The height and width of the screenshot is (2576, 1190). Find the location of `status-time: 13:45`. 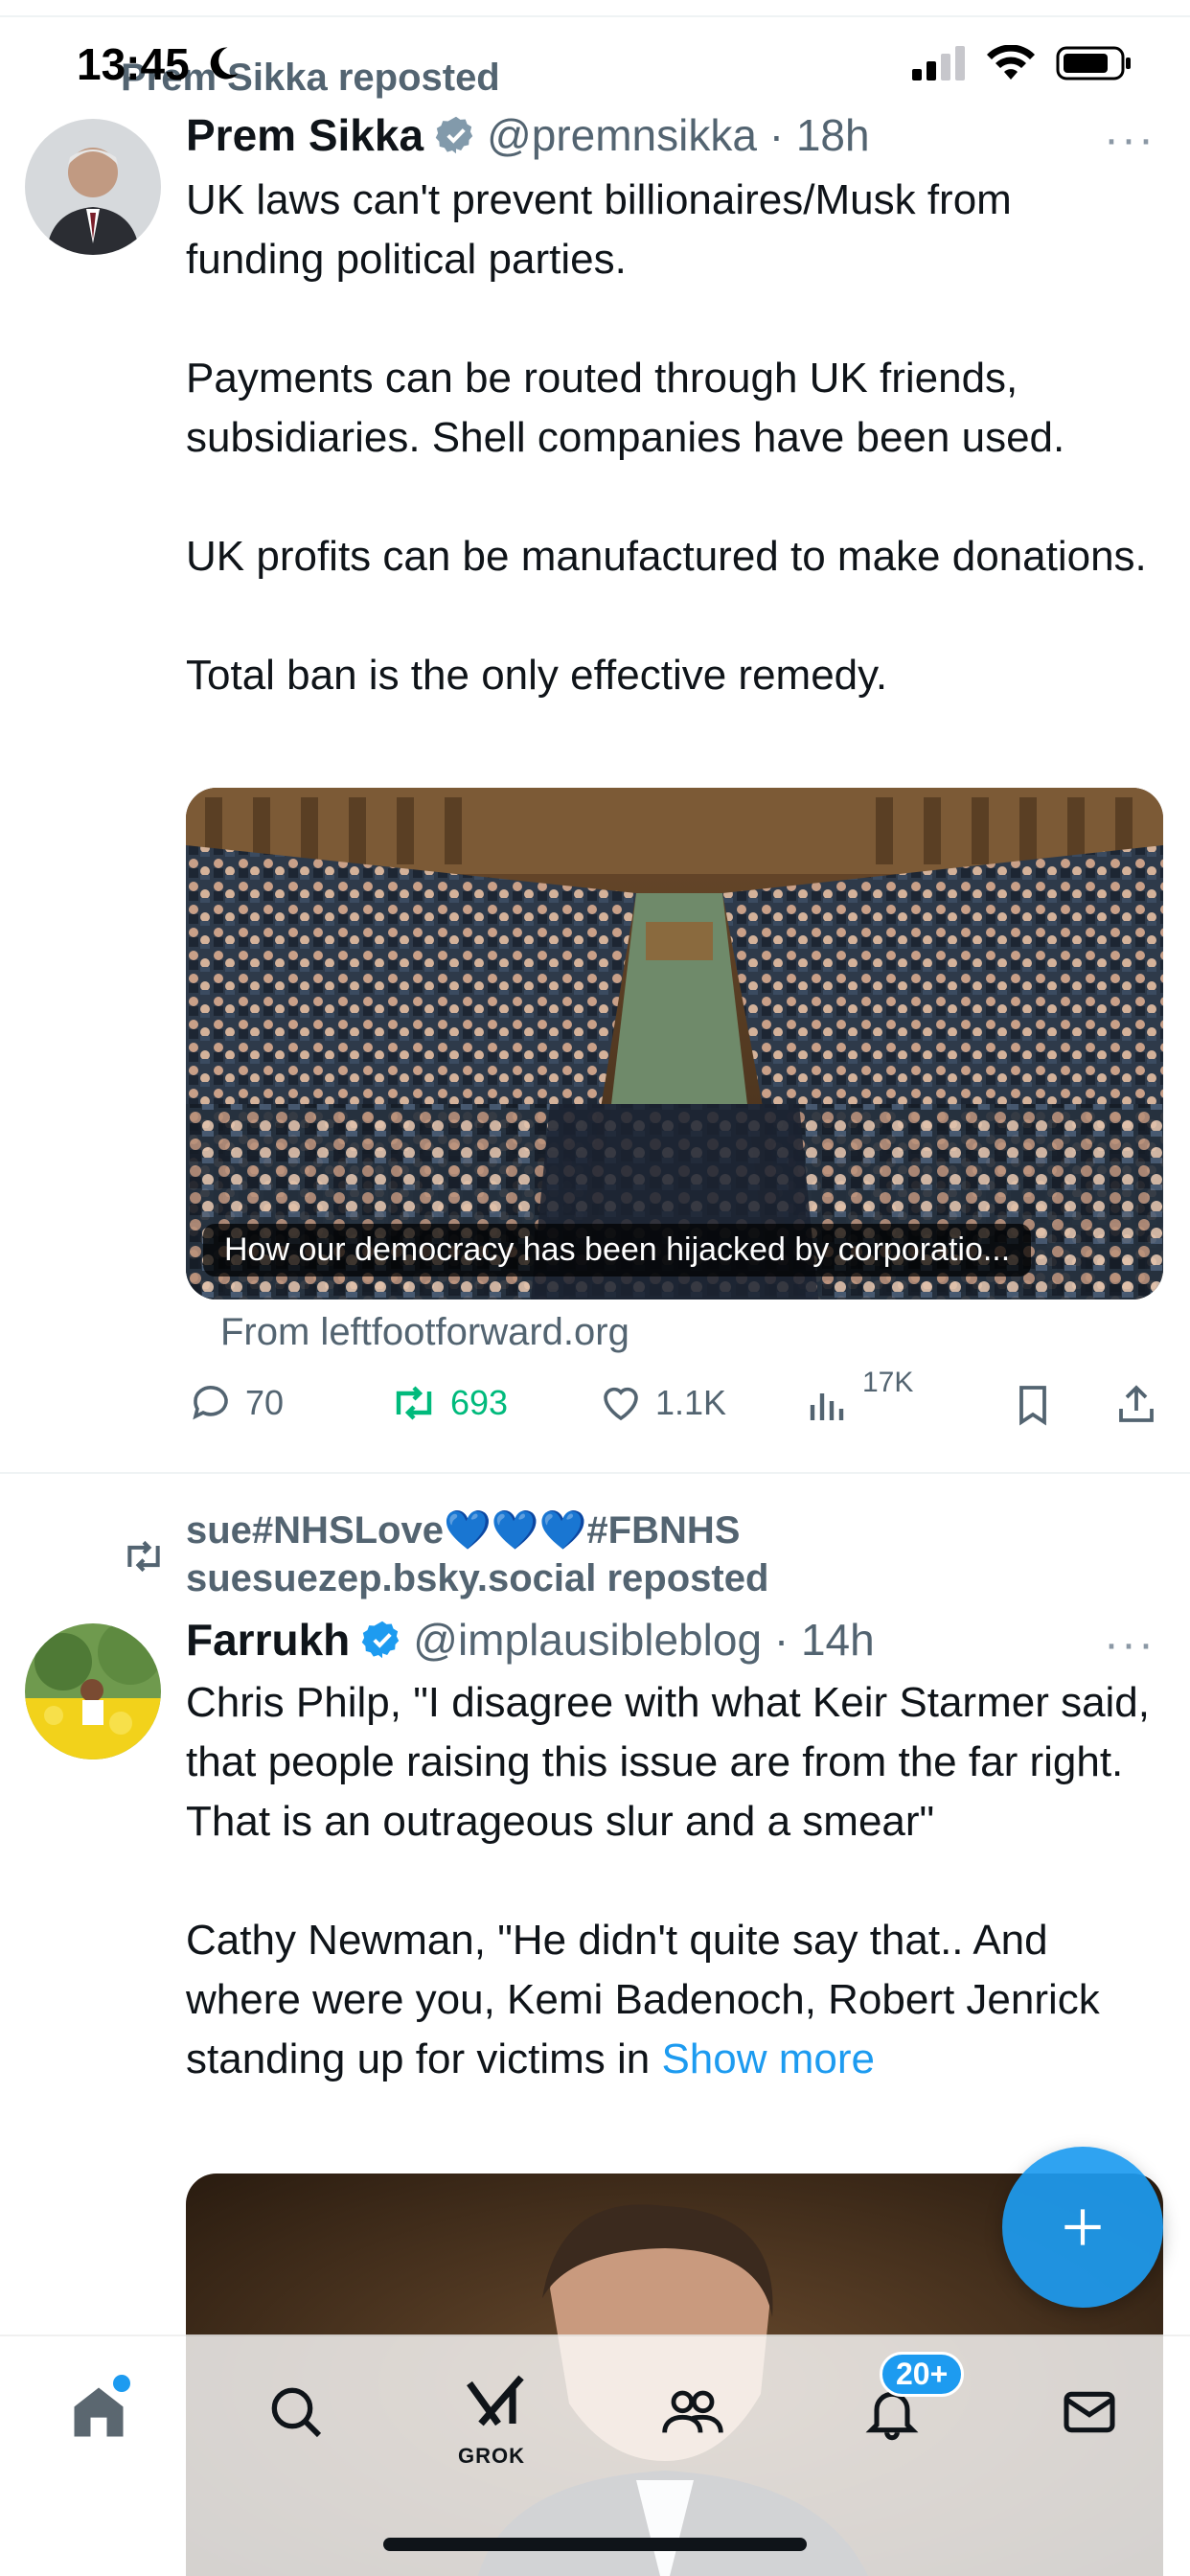

status-time: 13:45 is located at coordinates (133, 64).